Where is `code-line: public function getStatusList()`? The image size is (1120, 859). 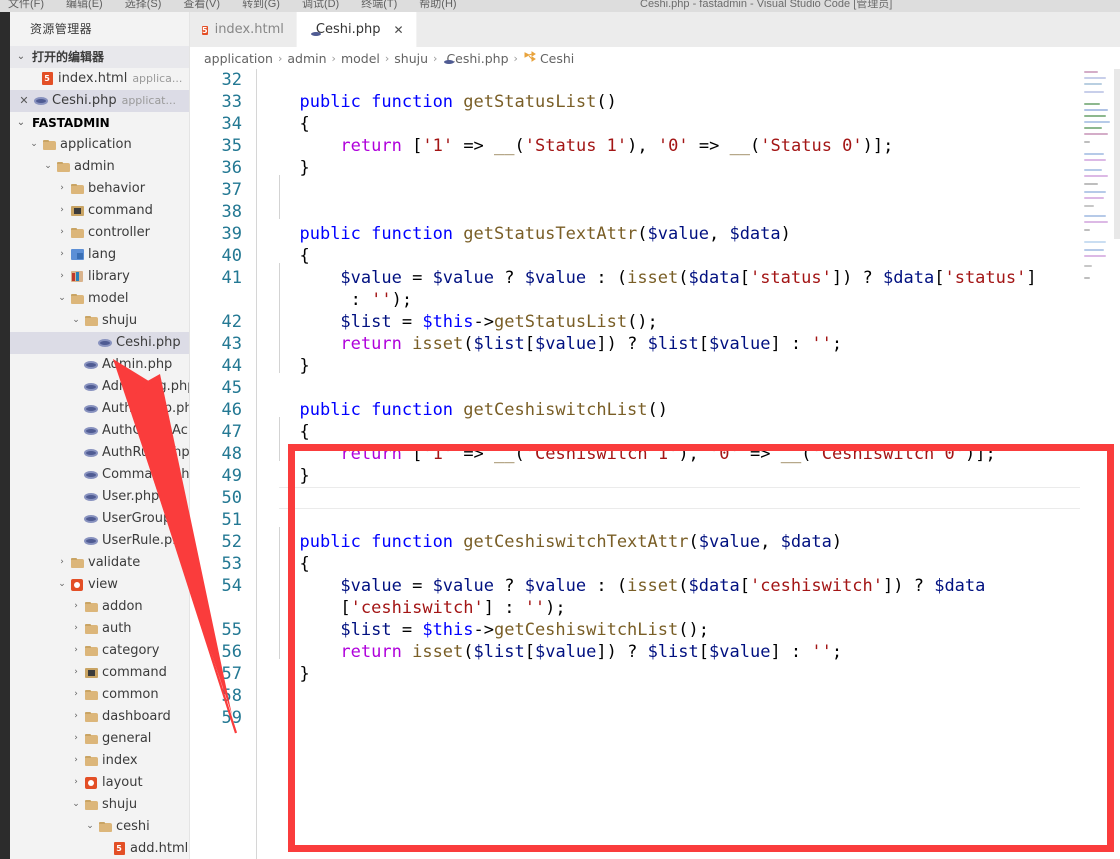
code-line: public function getStatusList() is located at coordinates (699, 102).